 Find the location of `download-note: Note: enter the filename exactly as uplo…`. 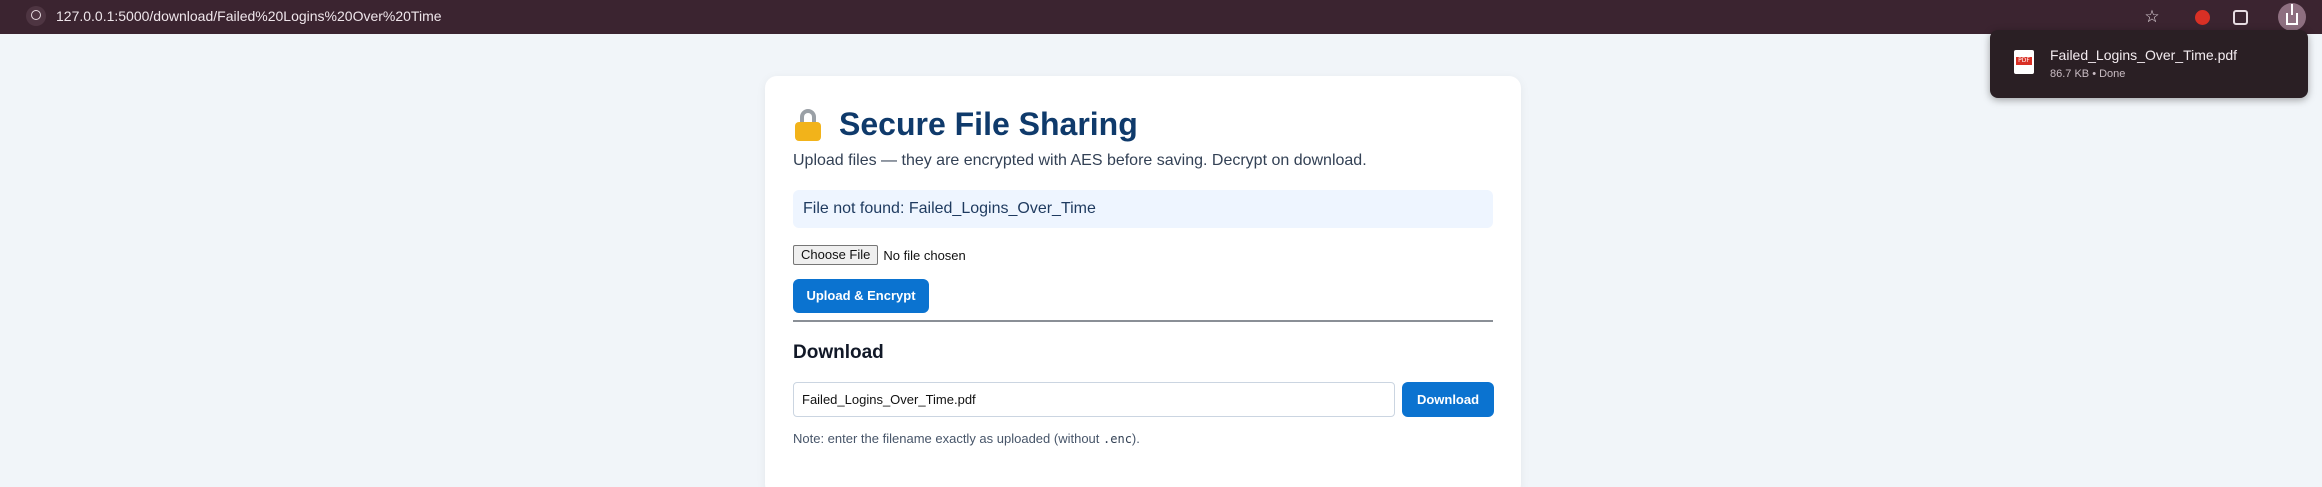

download-note: Note: enter the filename exactly as uplo… is located at coordinates (966, 438).